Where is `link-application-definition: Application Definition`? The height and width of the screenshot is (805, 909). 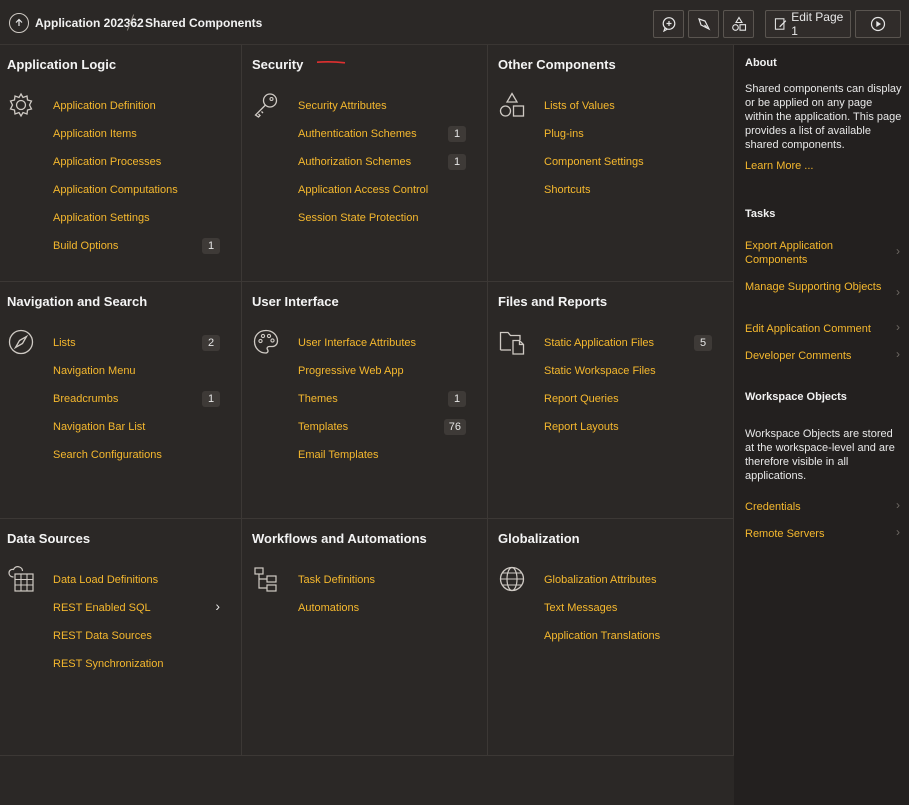
link-application-definition: Application Definition is located at coordinates (104, 106).